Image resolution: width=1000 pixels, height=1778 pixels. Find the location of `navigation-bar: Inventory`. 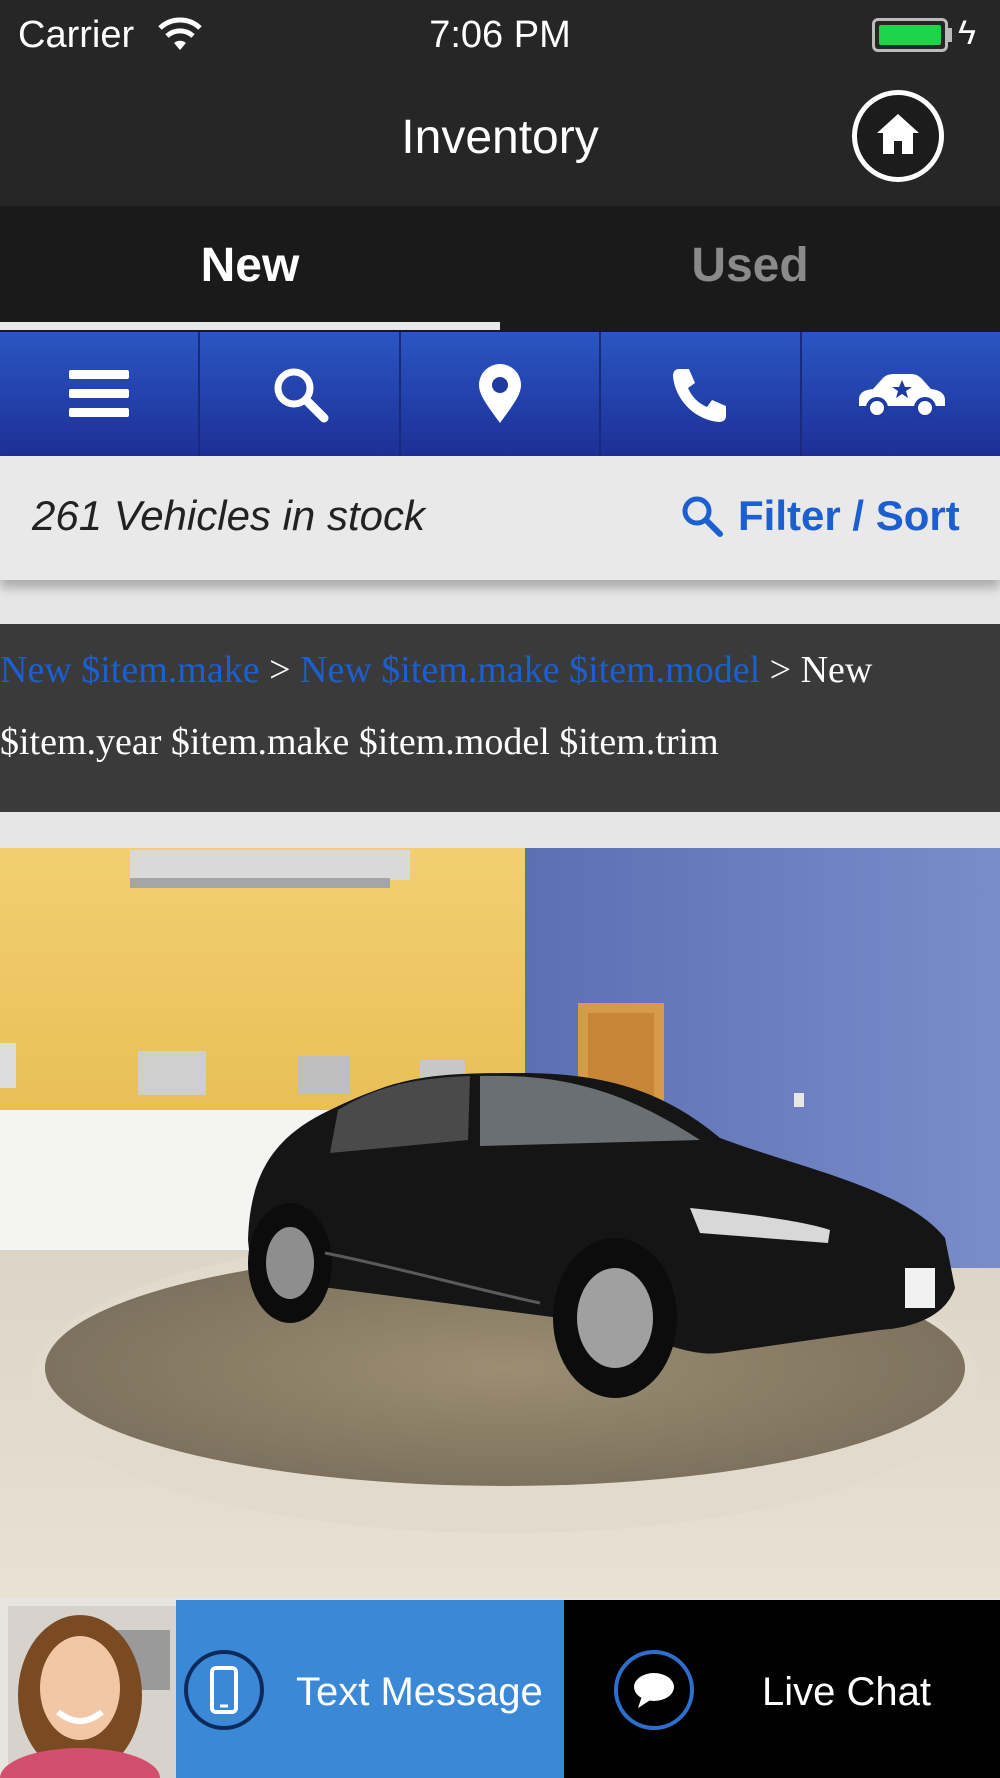

navigation-bar: Inventory is located at coordinates (500, 143).